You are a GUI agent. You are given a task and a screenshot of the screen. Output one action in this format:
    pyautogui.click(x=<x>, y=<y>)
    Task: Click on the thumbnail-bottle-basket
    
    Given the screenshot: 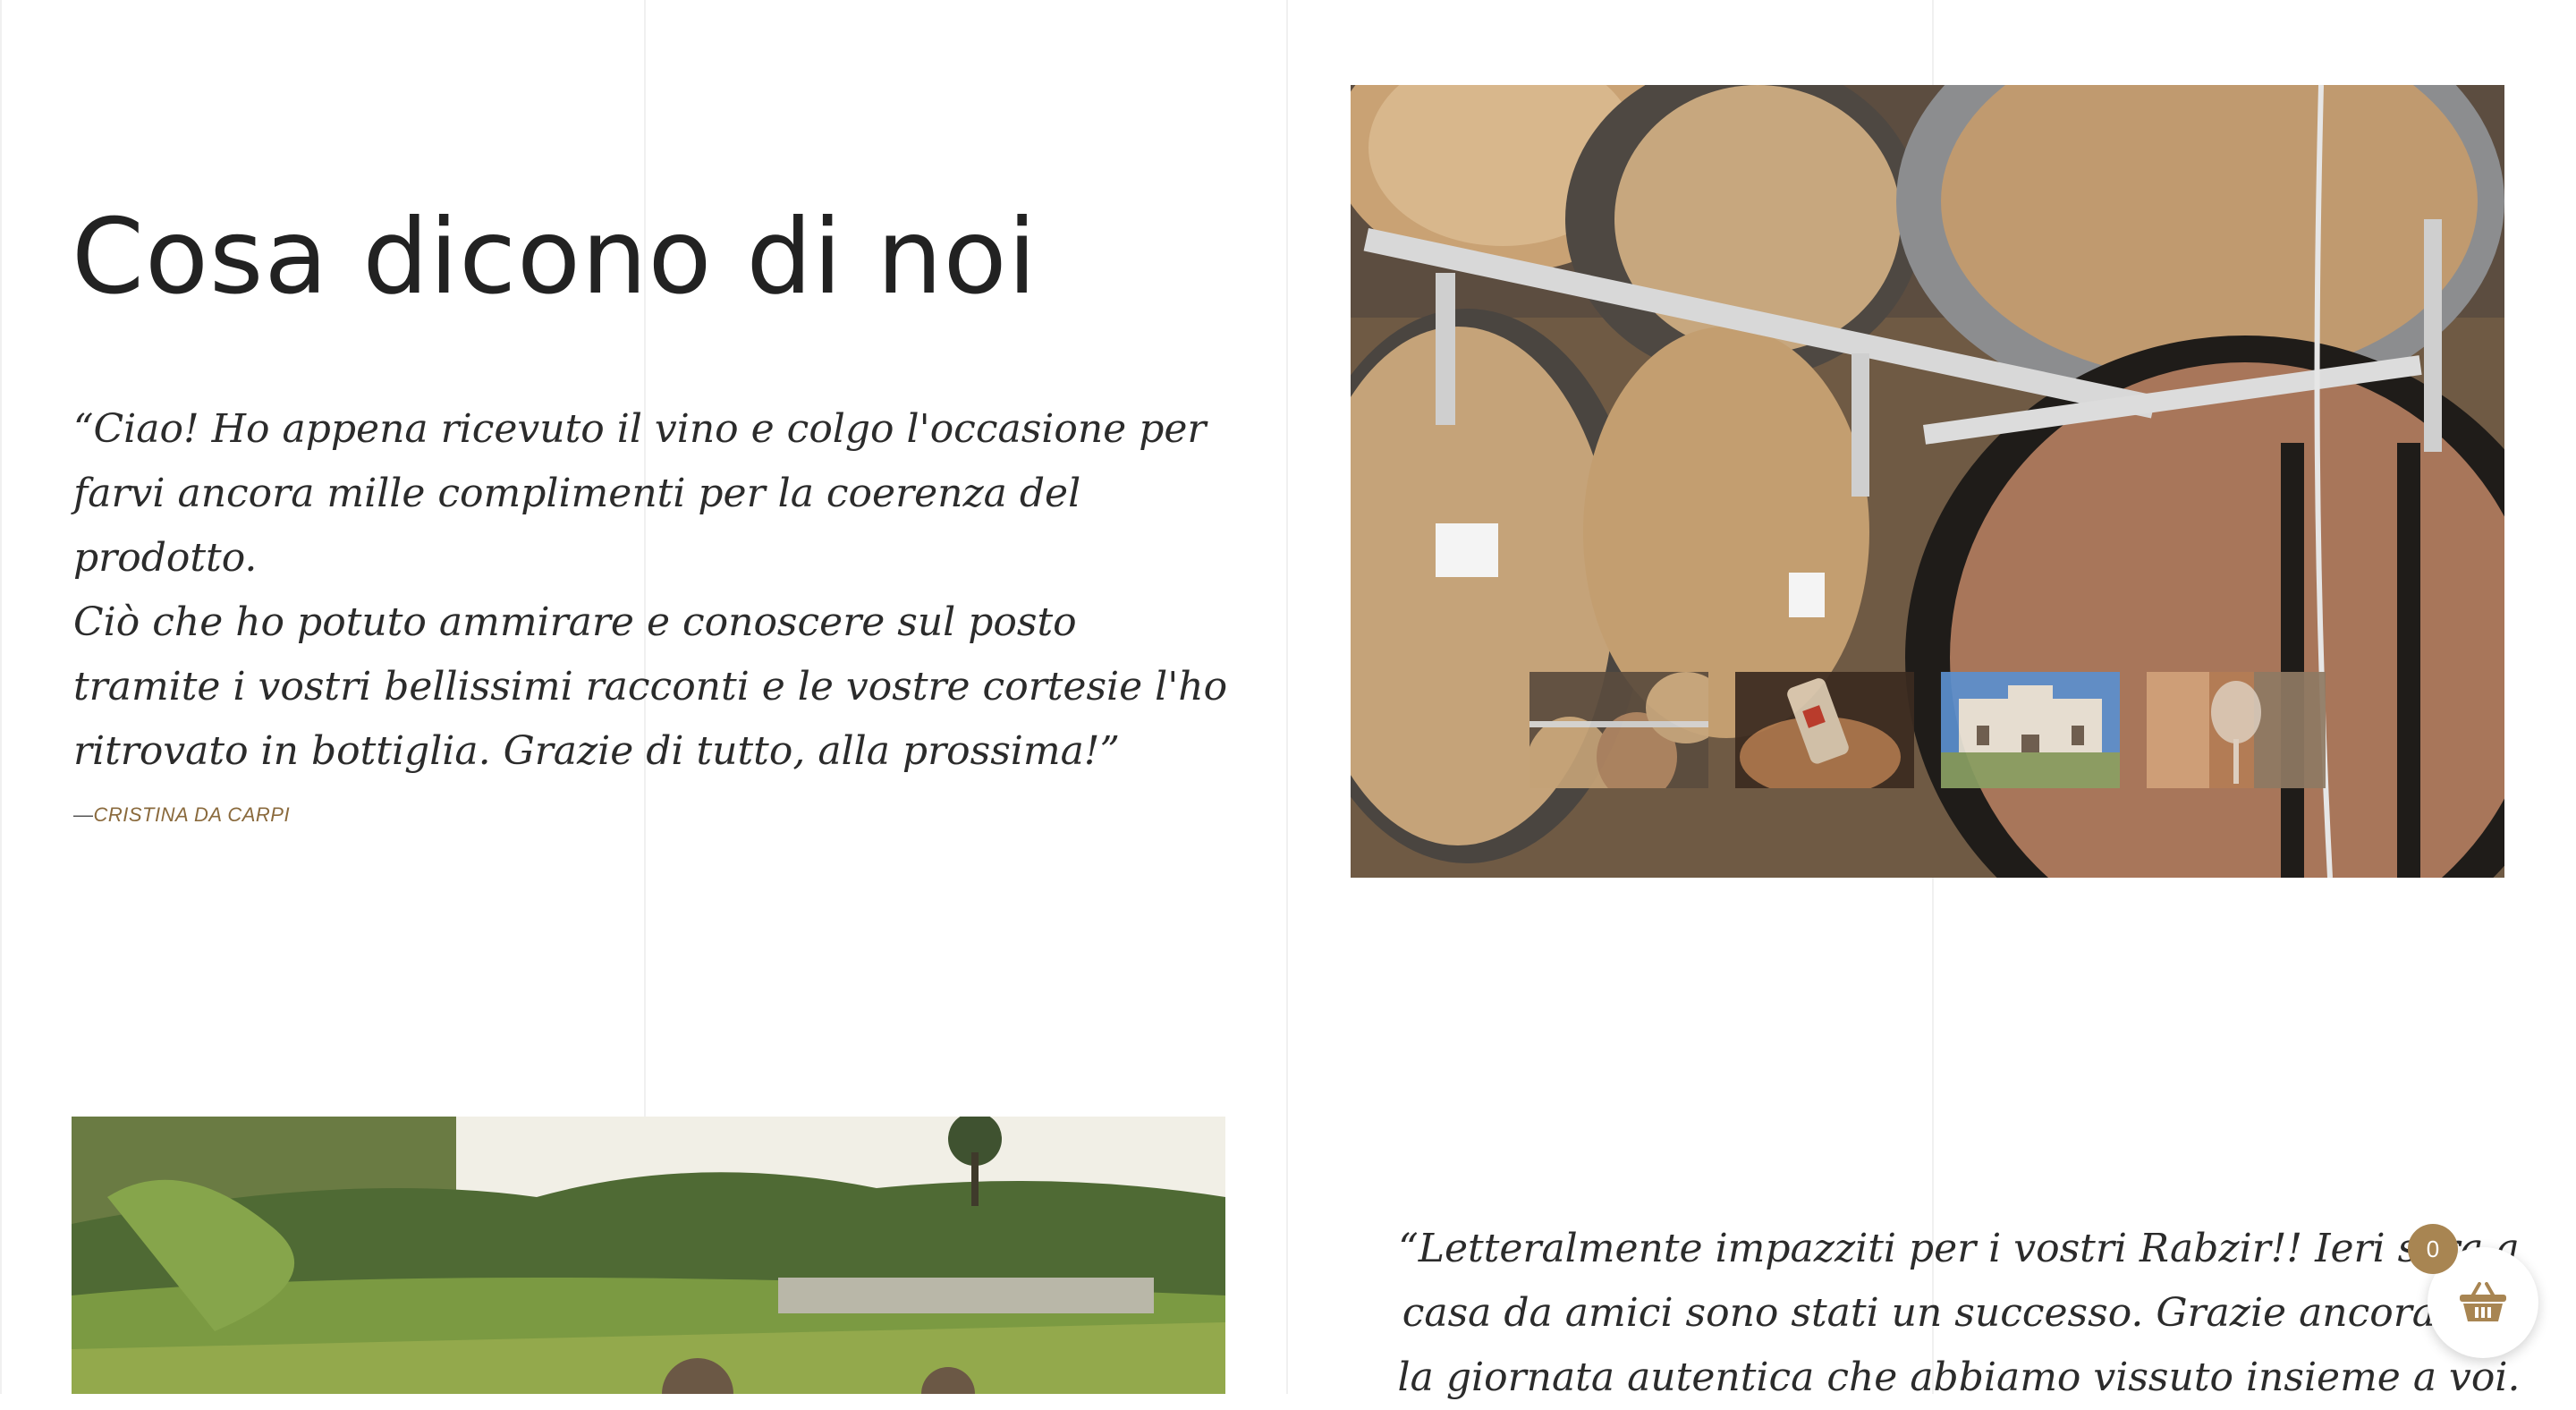 What is the action you would take?
    pyautogui.click(x=1824, y=730)
    